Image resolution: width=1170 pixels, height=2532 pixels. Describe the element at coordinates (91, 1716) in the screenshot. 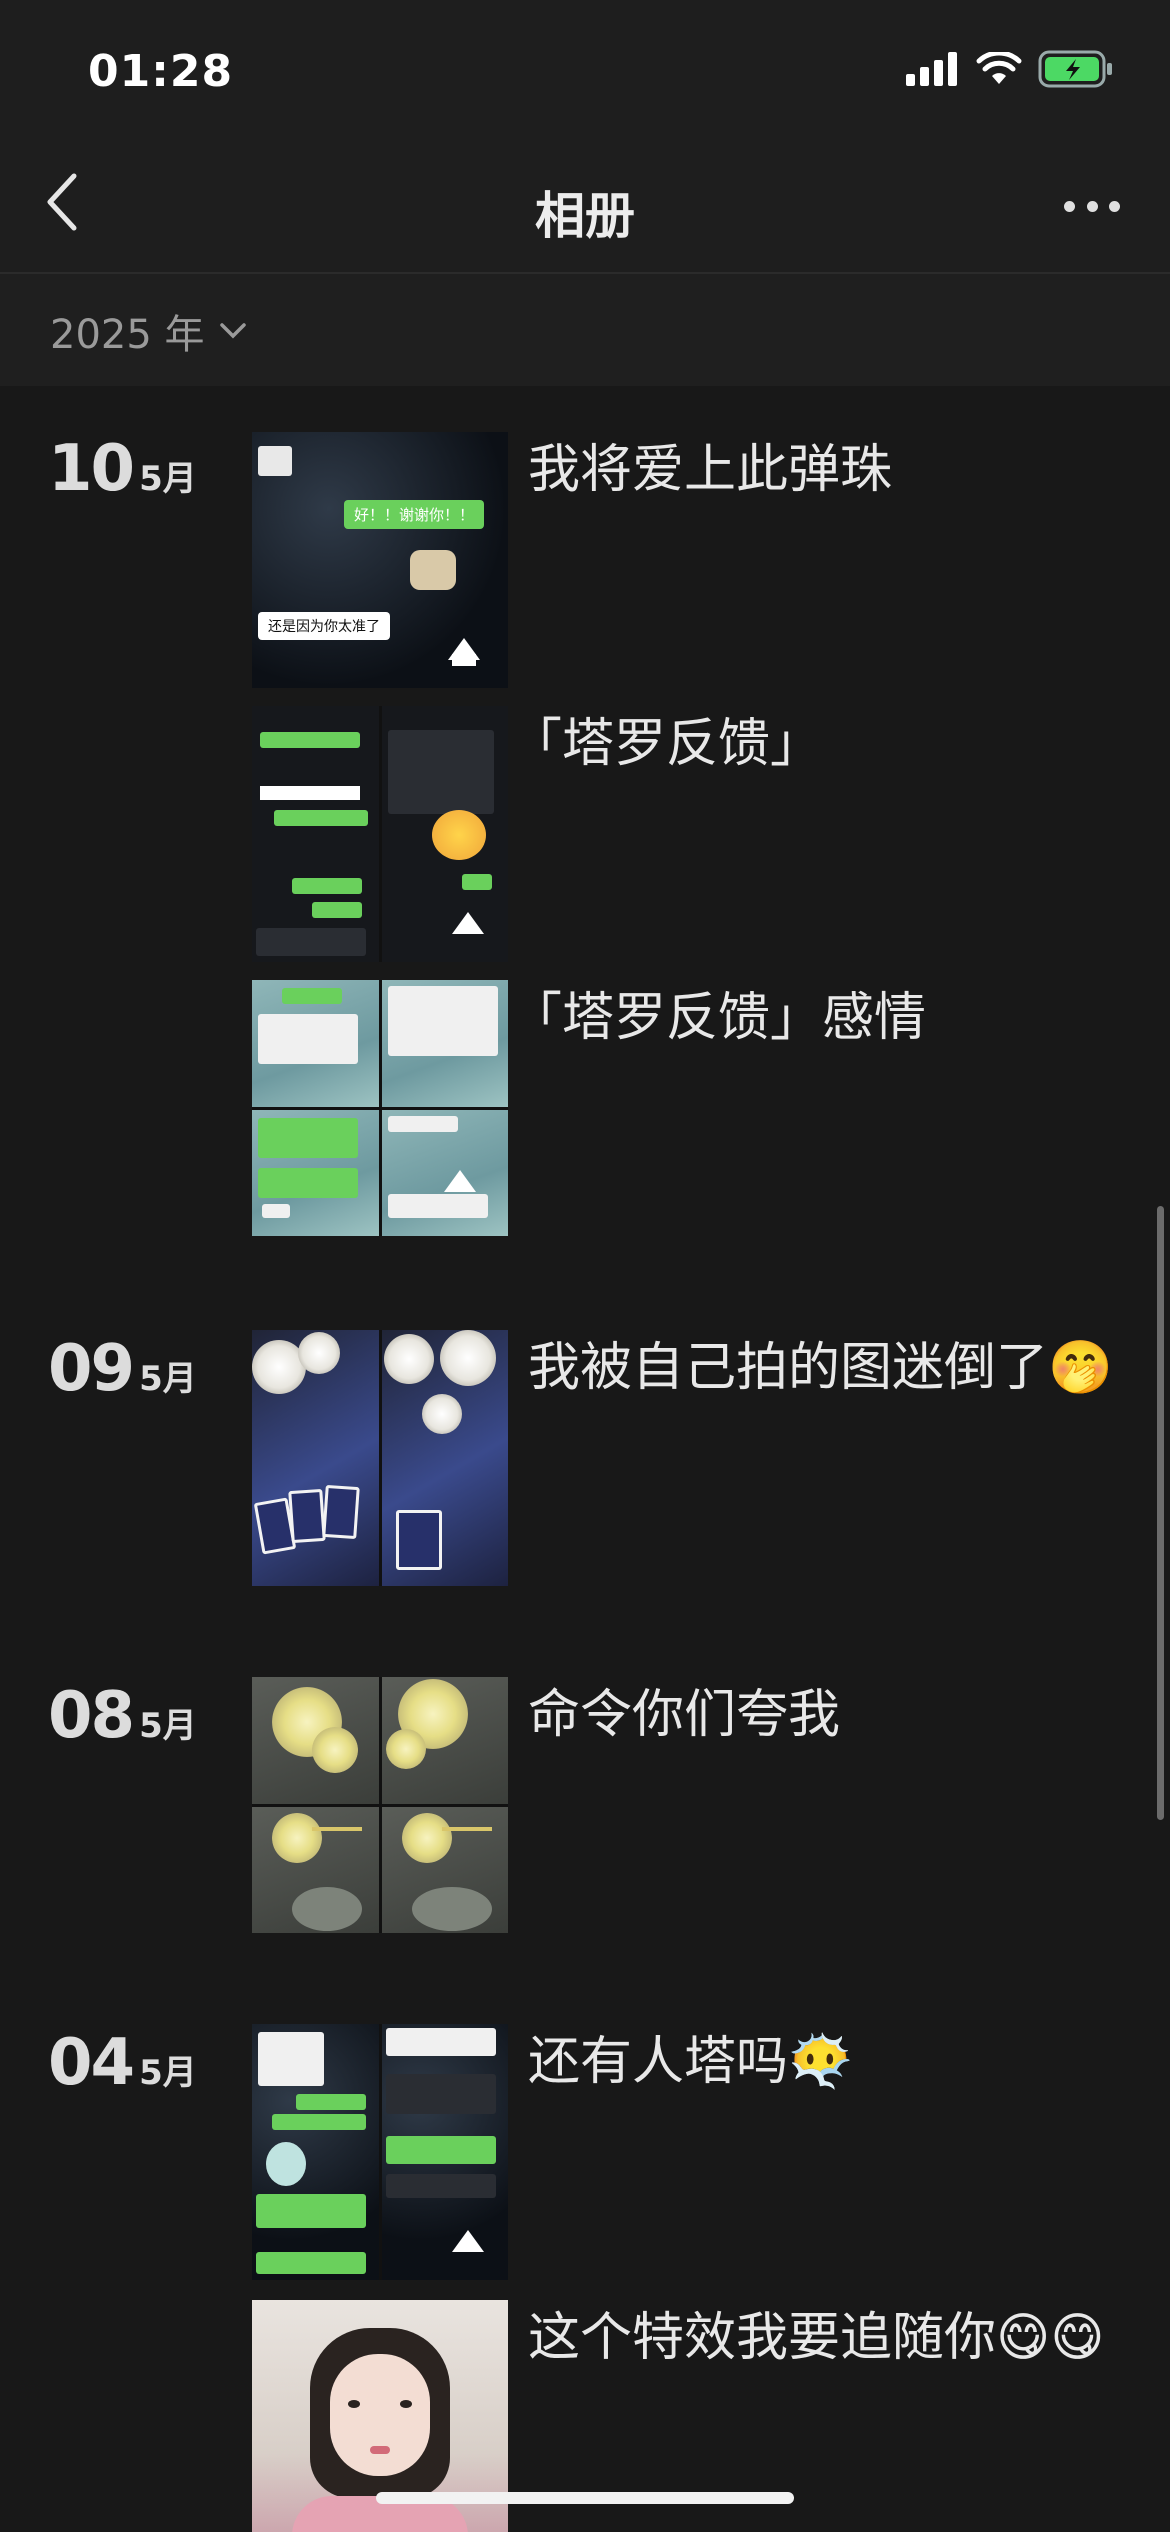

I see `date-day: 08` at that location.